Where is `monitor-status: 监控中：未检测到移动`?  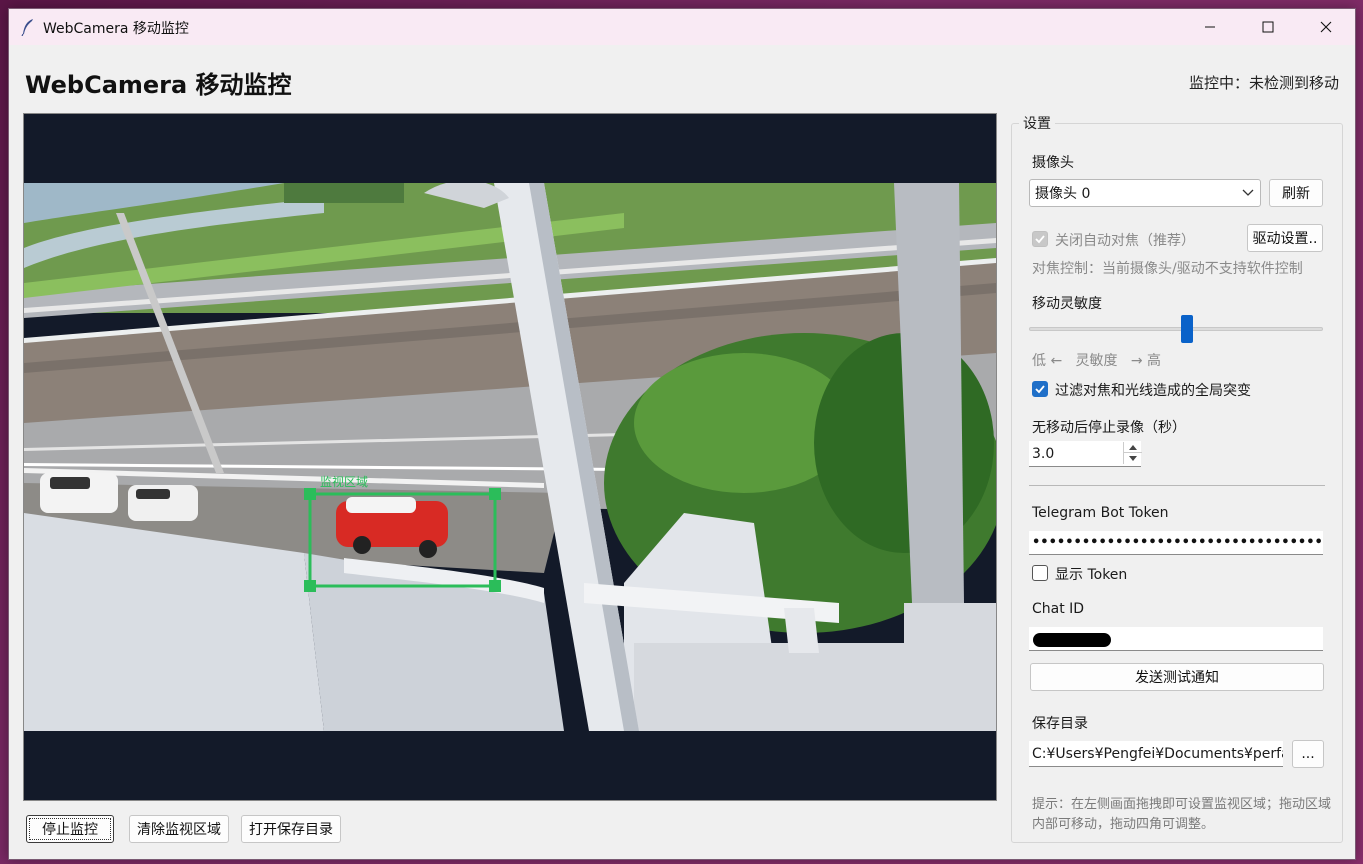 monitor-status: 监控中：未检测到移动 is located at coordinates (1263, 83).